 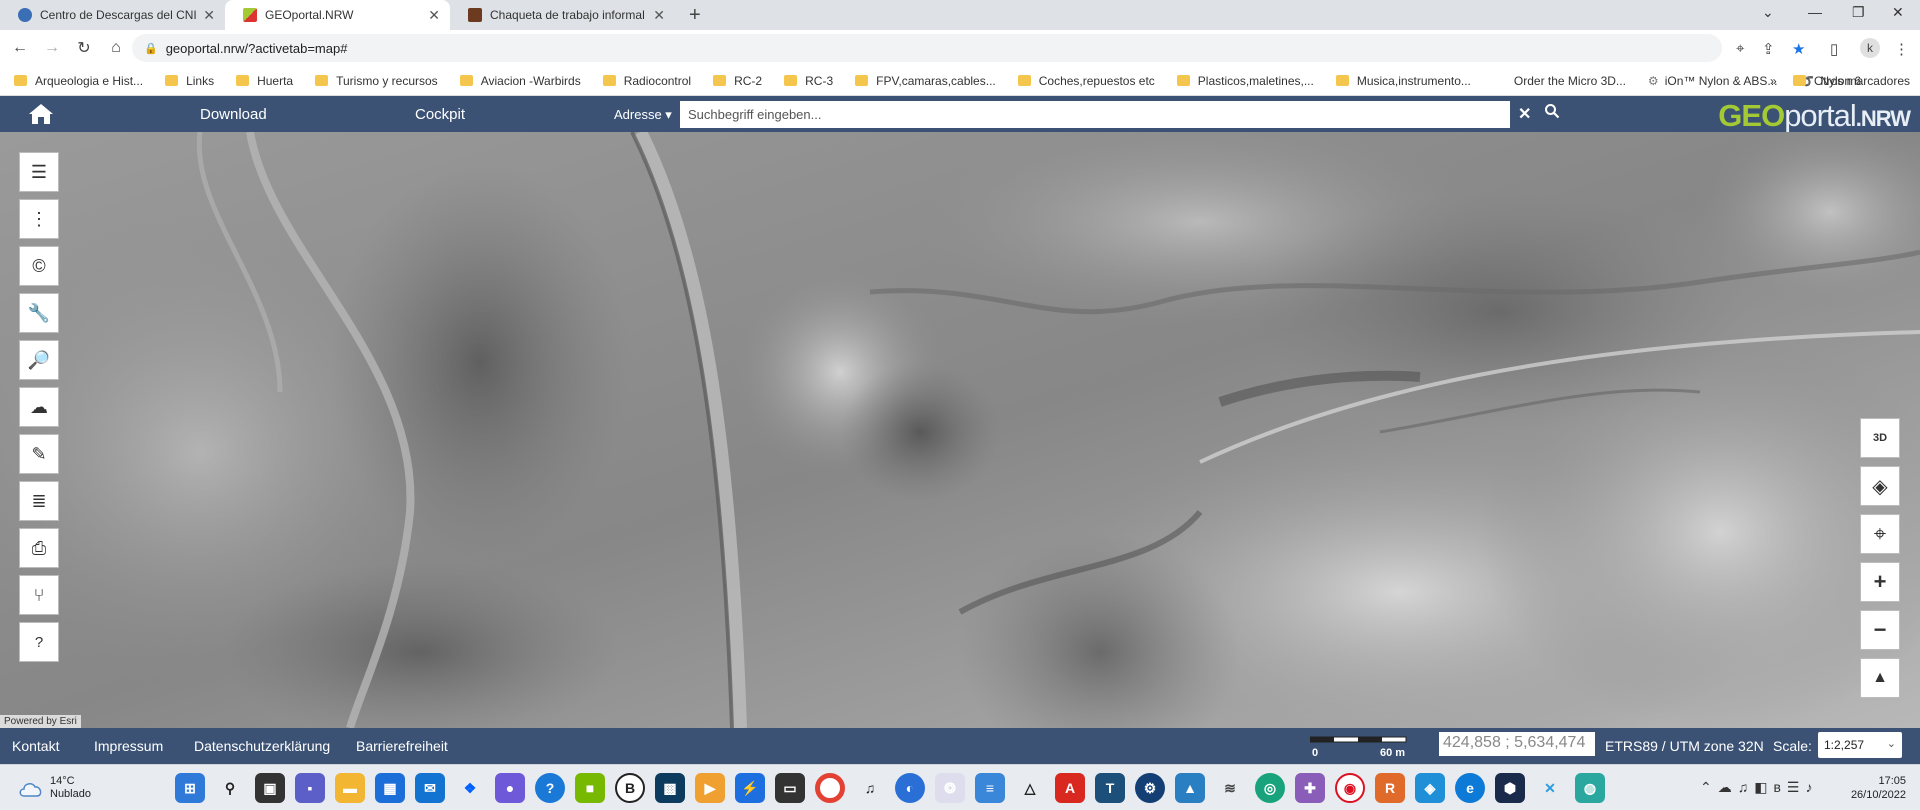 What do you see at coordinates (1590, 788) in the screenshot?
I see `app-search-icon: ◍` at bounding box center [1590, 788].